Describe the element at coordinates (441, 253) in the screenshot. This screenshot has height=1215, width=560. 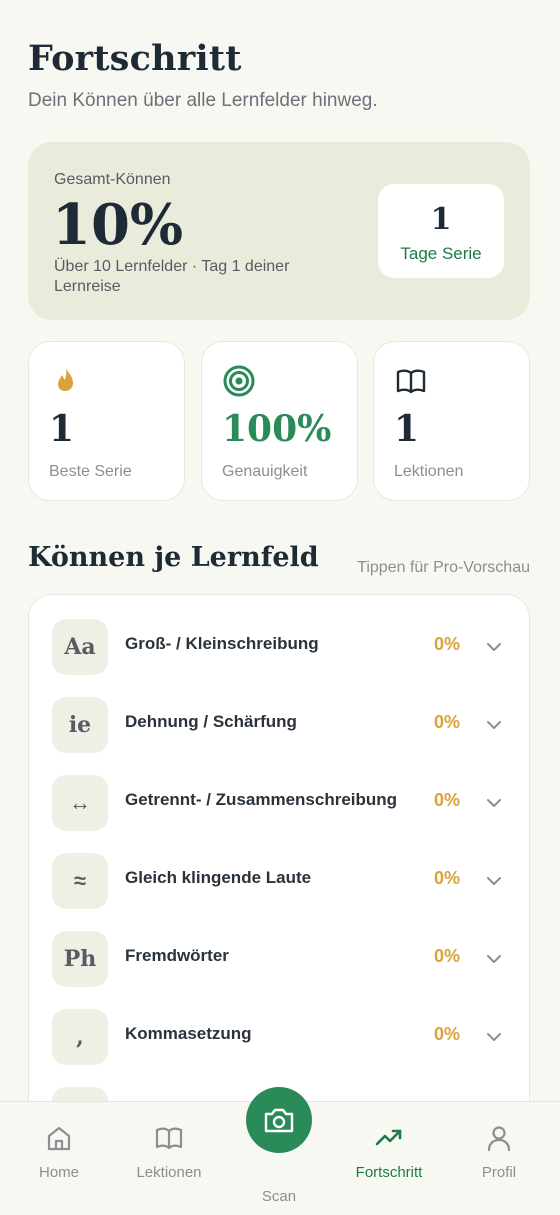
I see `streak-label: Tage Serie` at that location.